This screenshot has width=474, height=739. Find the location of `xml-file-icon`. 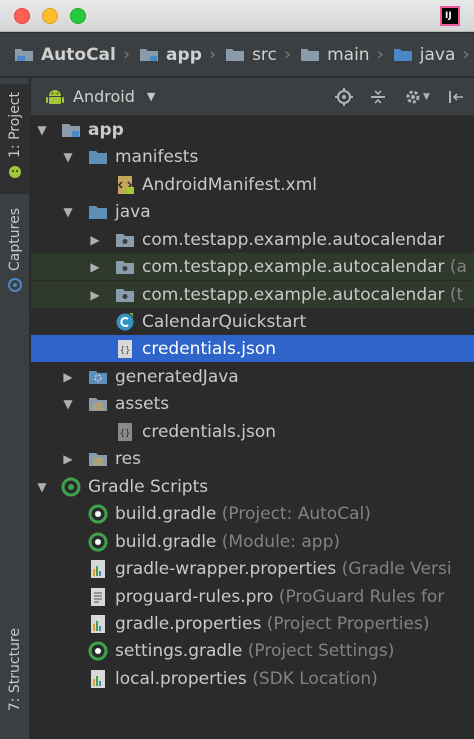

xml-file-icon is located at coordinates (125, 185).